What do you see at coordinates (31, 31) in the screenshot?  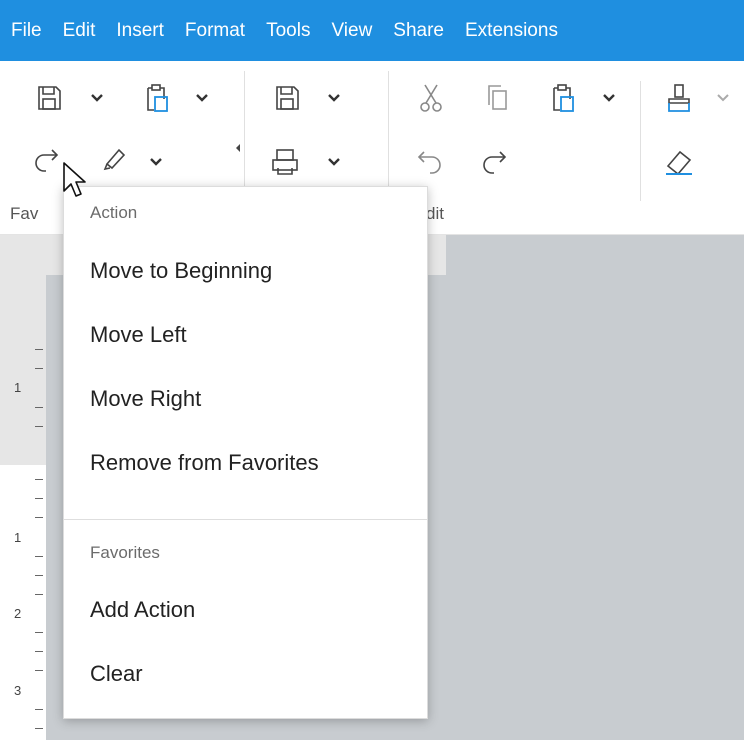 I see `menu-file: File` at bounding box center [31, 31].